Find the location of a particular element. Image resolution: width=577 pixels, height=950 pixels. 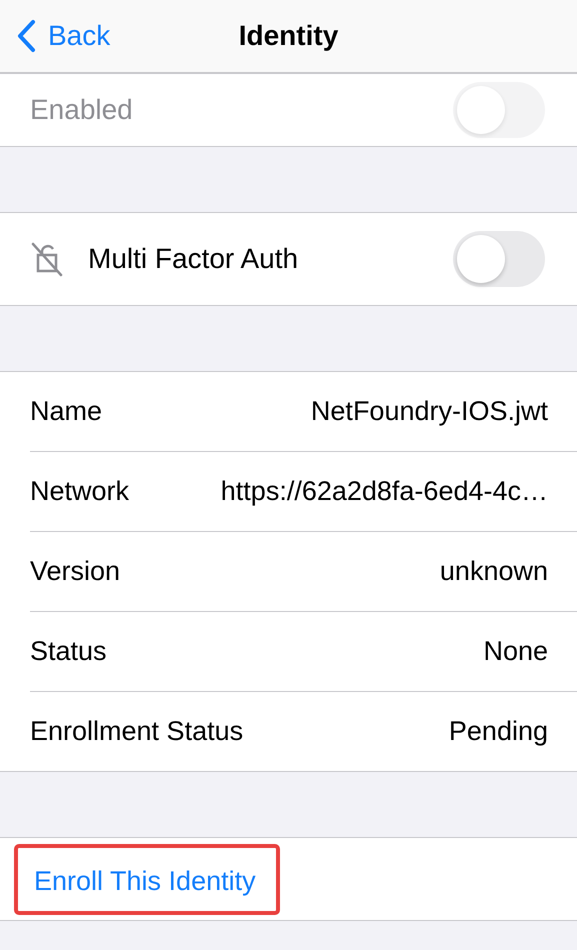

field-value: unknown is located at coordinates (494, 571).